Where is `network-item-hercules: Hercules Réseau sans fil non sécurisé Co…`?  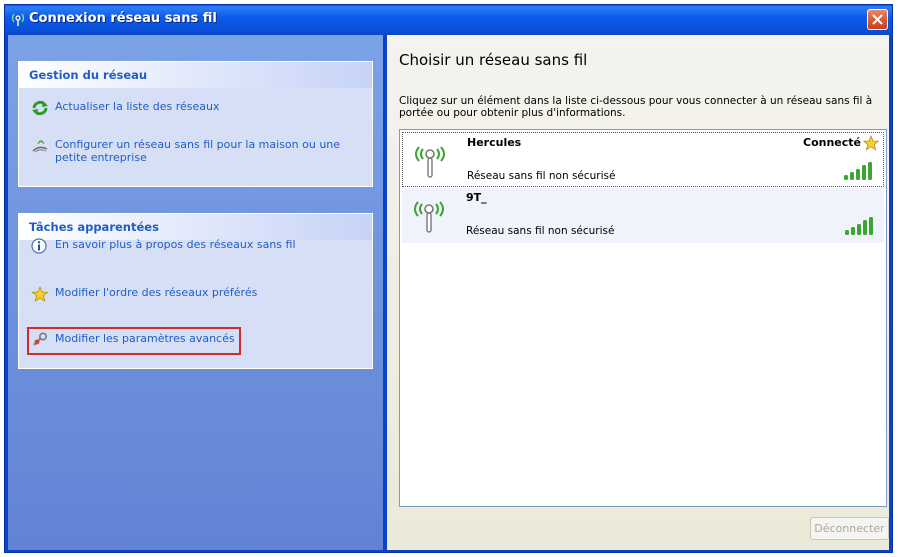
network-item-hercules: Hercules Réseau sans fil non sécurisé Co… is located at coordinates (643, 159).